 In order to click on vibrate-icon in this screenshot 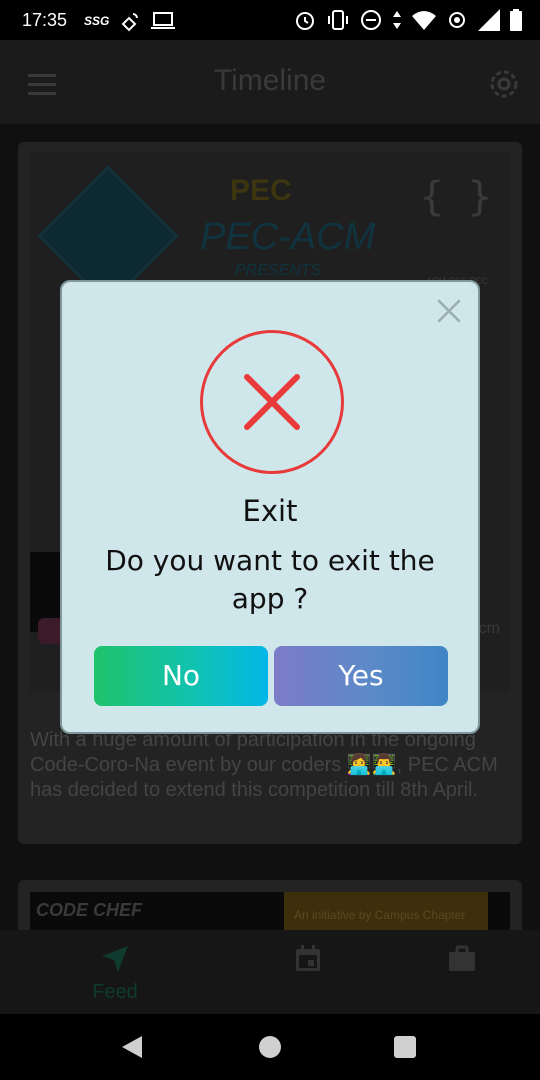, I will do `click(338, 20)`.